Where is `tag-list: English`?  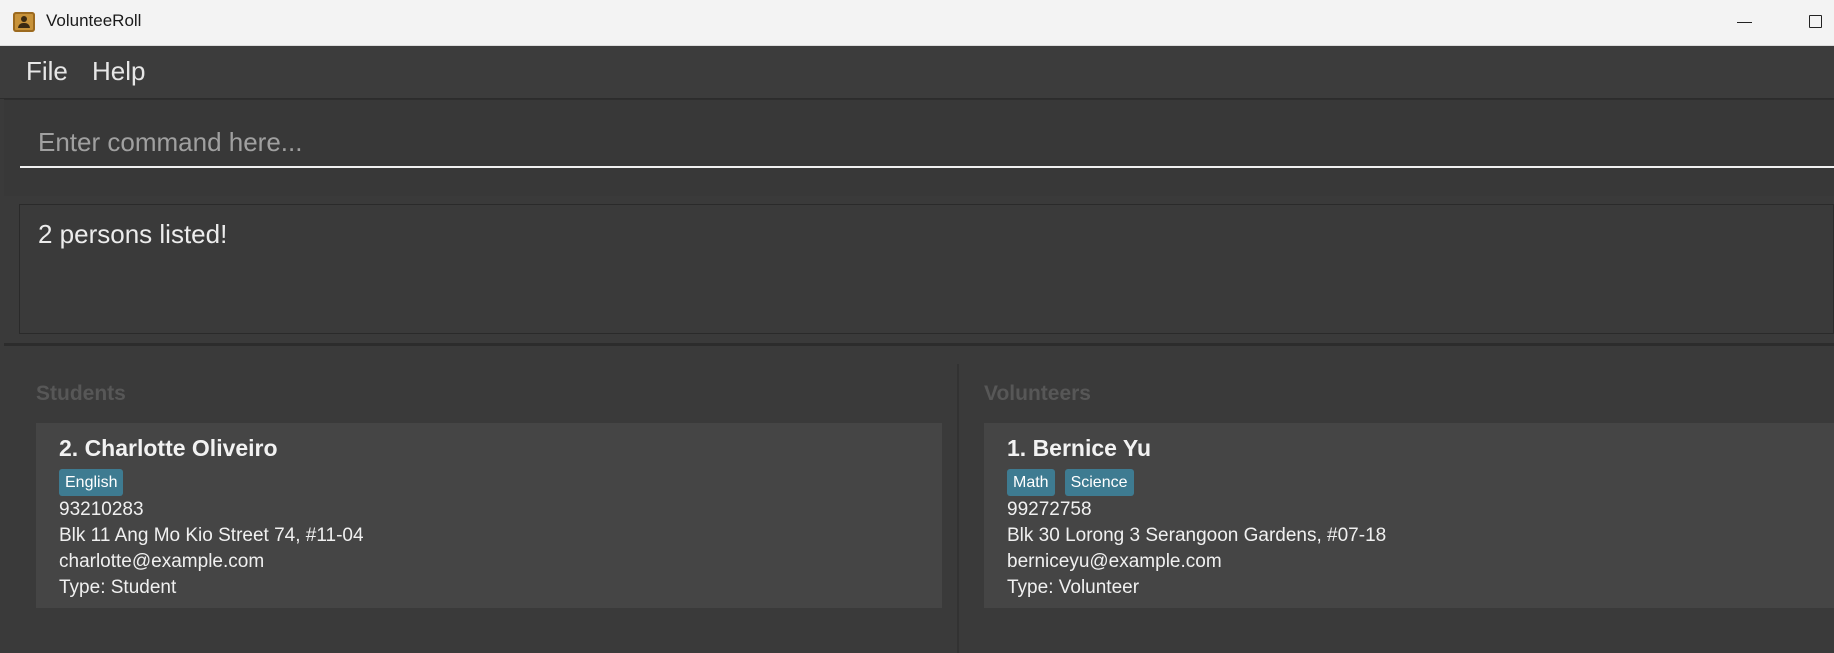 tag-list: English is located at coordinates (91, 482).